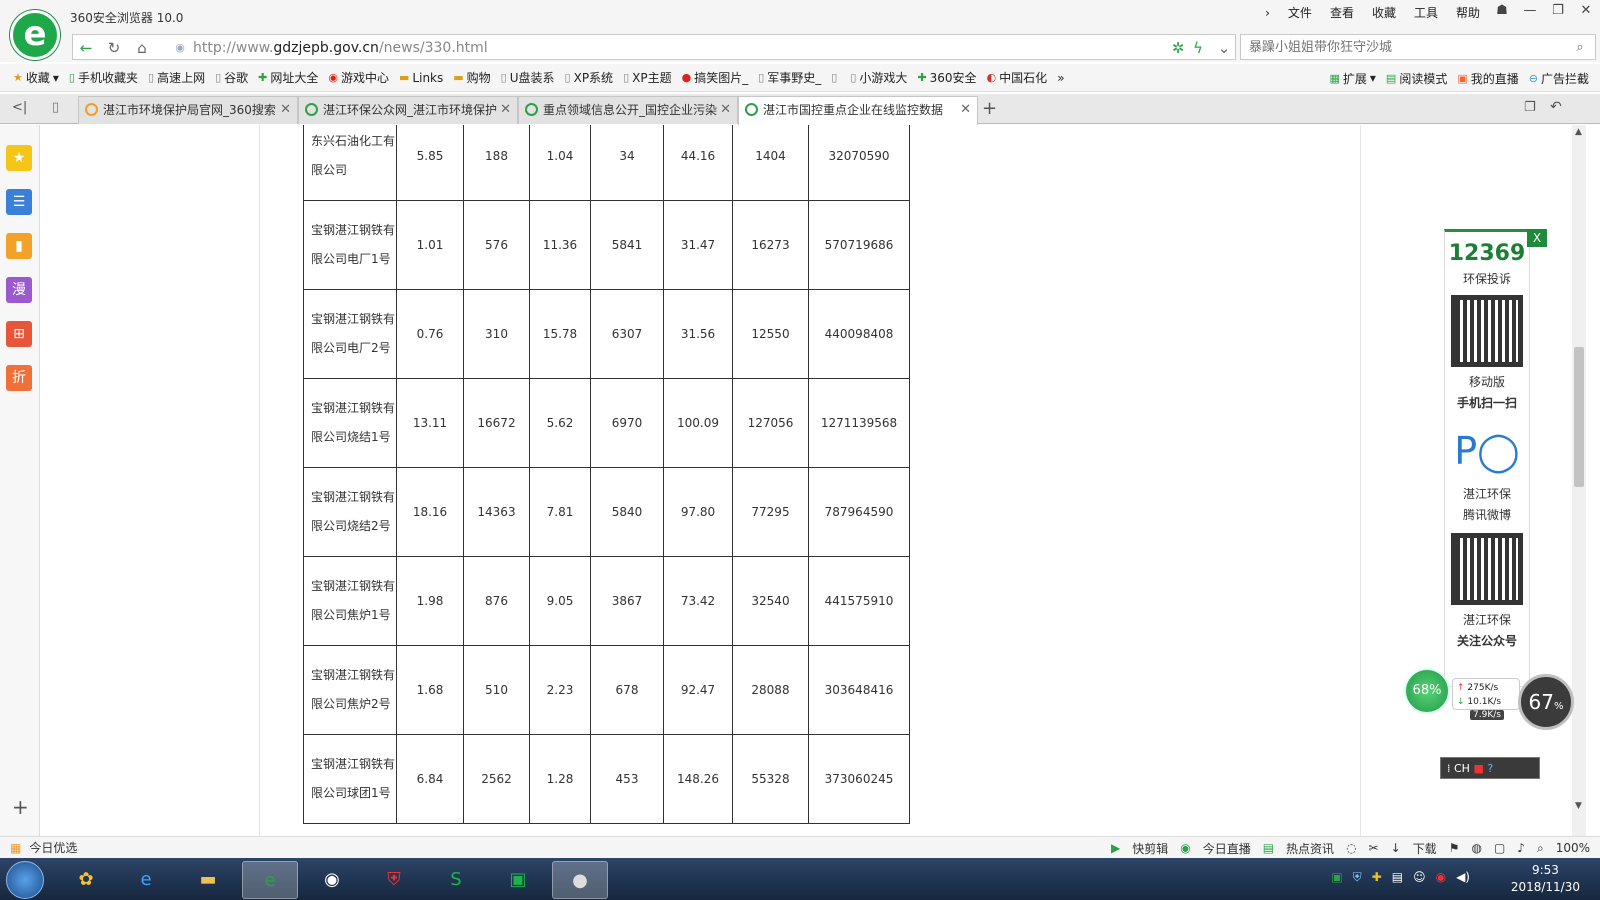 The height and width of the screenshot is (900, 1600). I want to click on explorer-icon: ▬, so click(208, 880).